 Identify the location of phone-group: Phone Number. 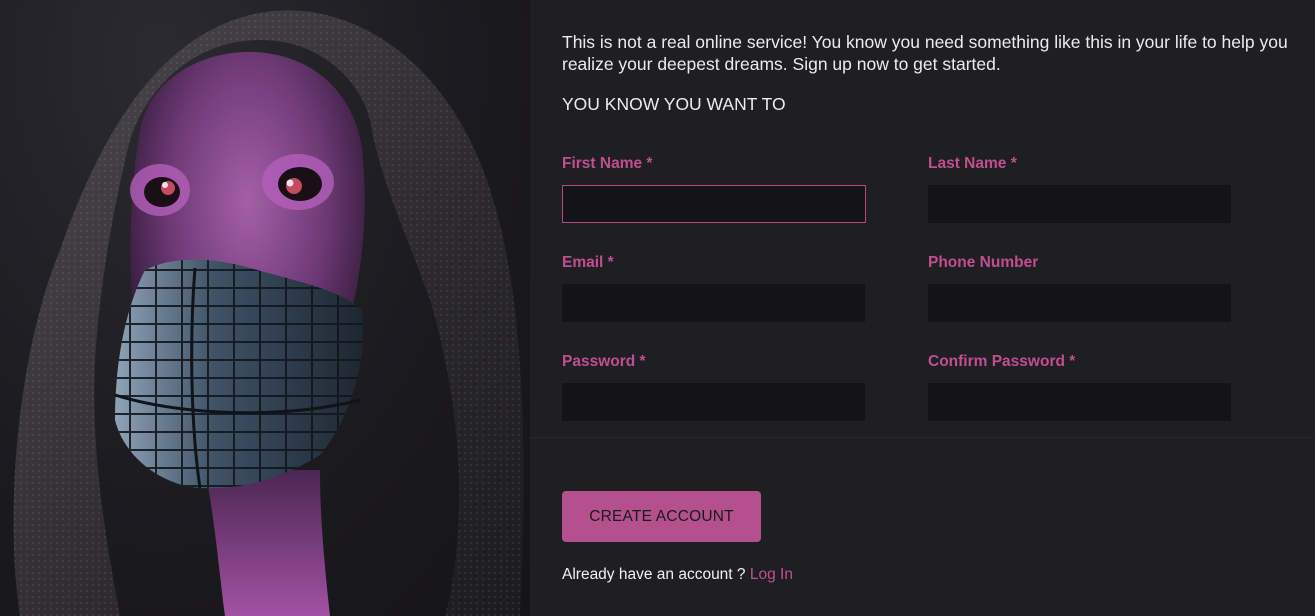
(1079, 288).